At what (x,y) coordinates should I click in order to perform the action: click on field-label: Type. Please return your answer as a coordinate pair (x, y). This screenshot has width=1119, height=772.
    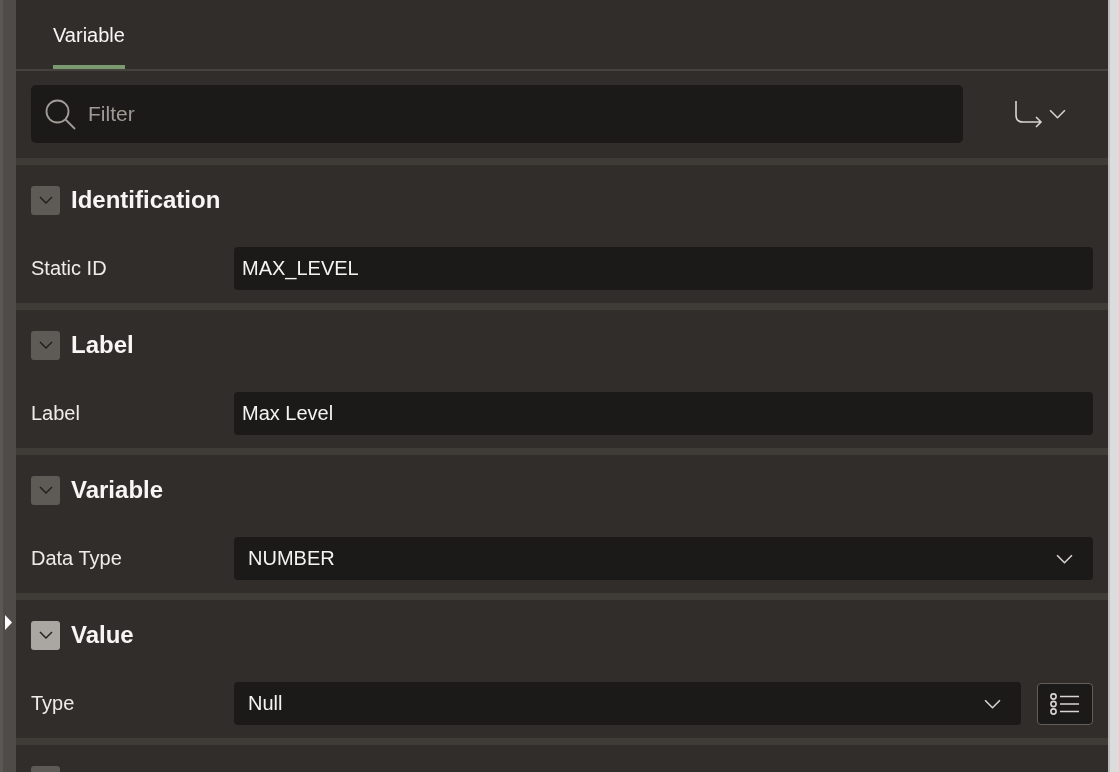
    Looking at the image, I should click on (53, 703).